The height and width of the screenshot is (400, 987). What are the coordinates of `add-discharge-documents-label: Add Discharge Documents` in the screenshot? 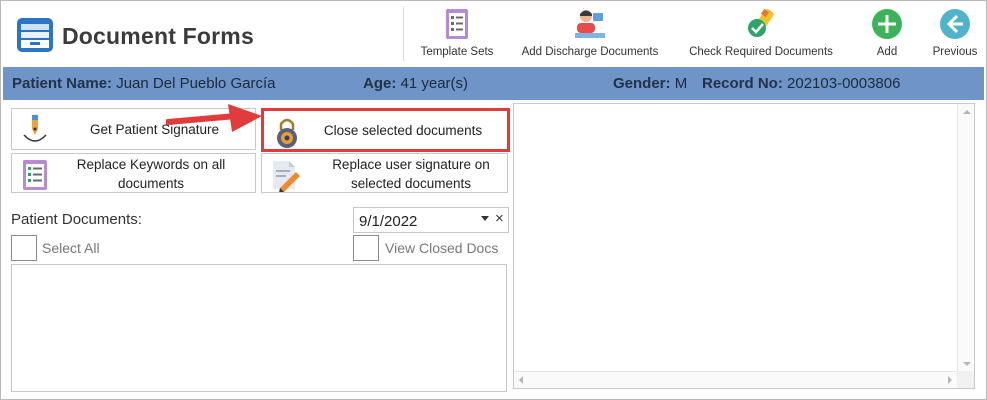 It's located at (590, 52).